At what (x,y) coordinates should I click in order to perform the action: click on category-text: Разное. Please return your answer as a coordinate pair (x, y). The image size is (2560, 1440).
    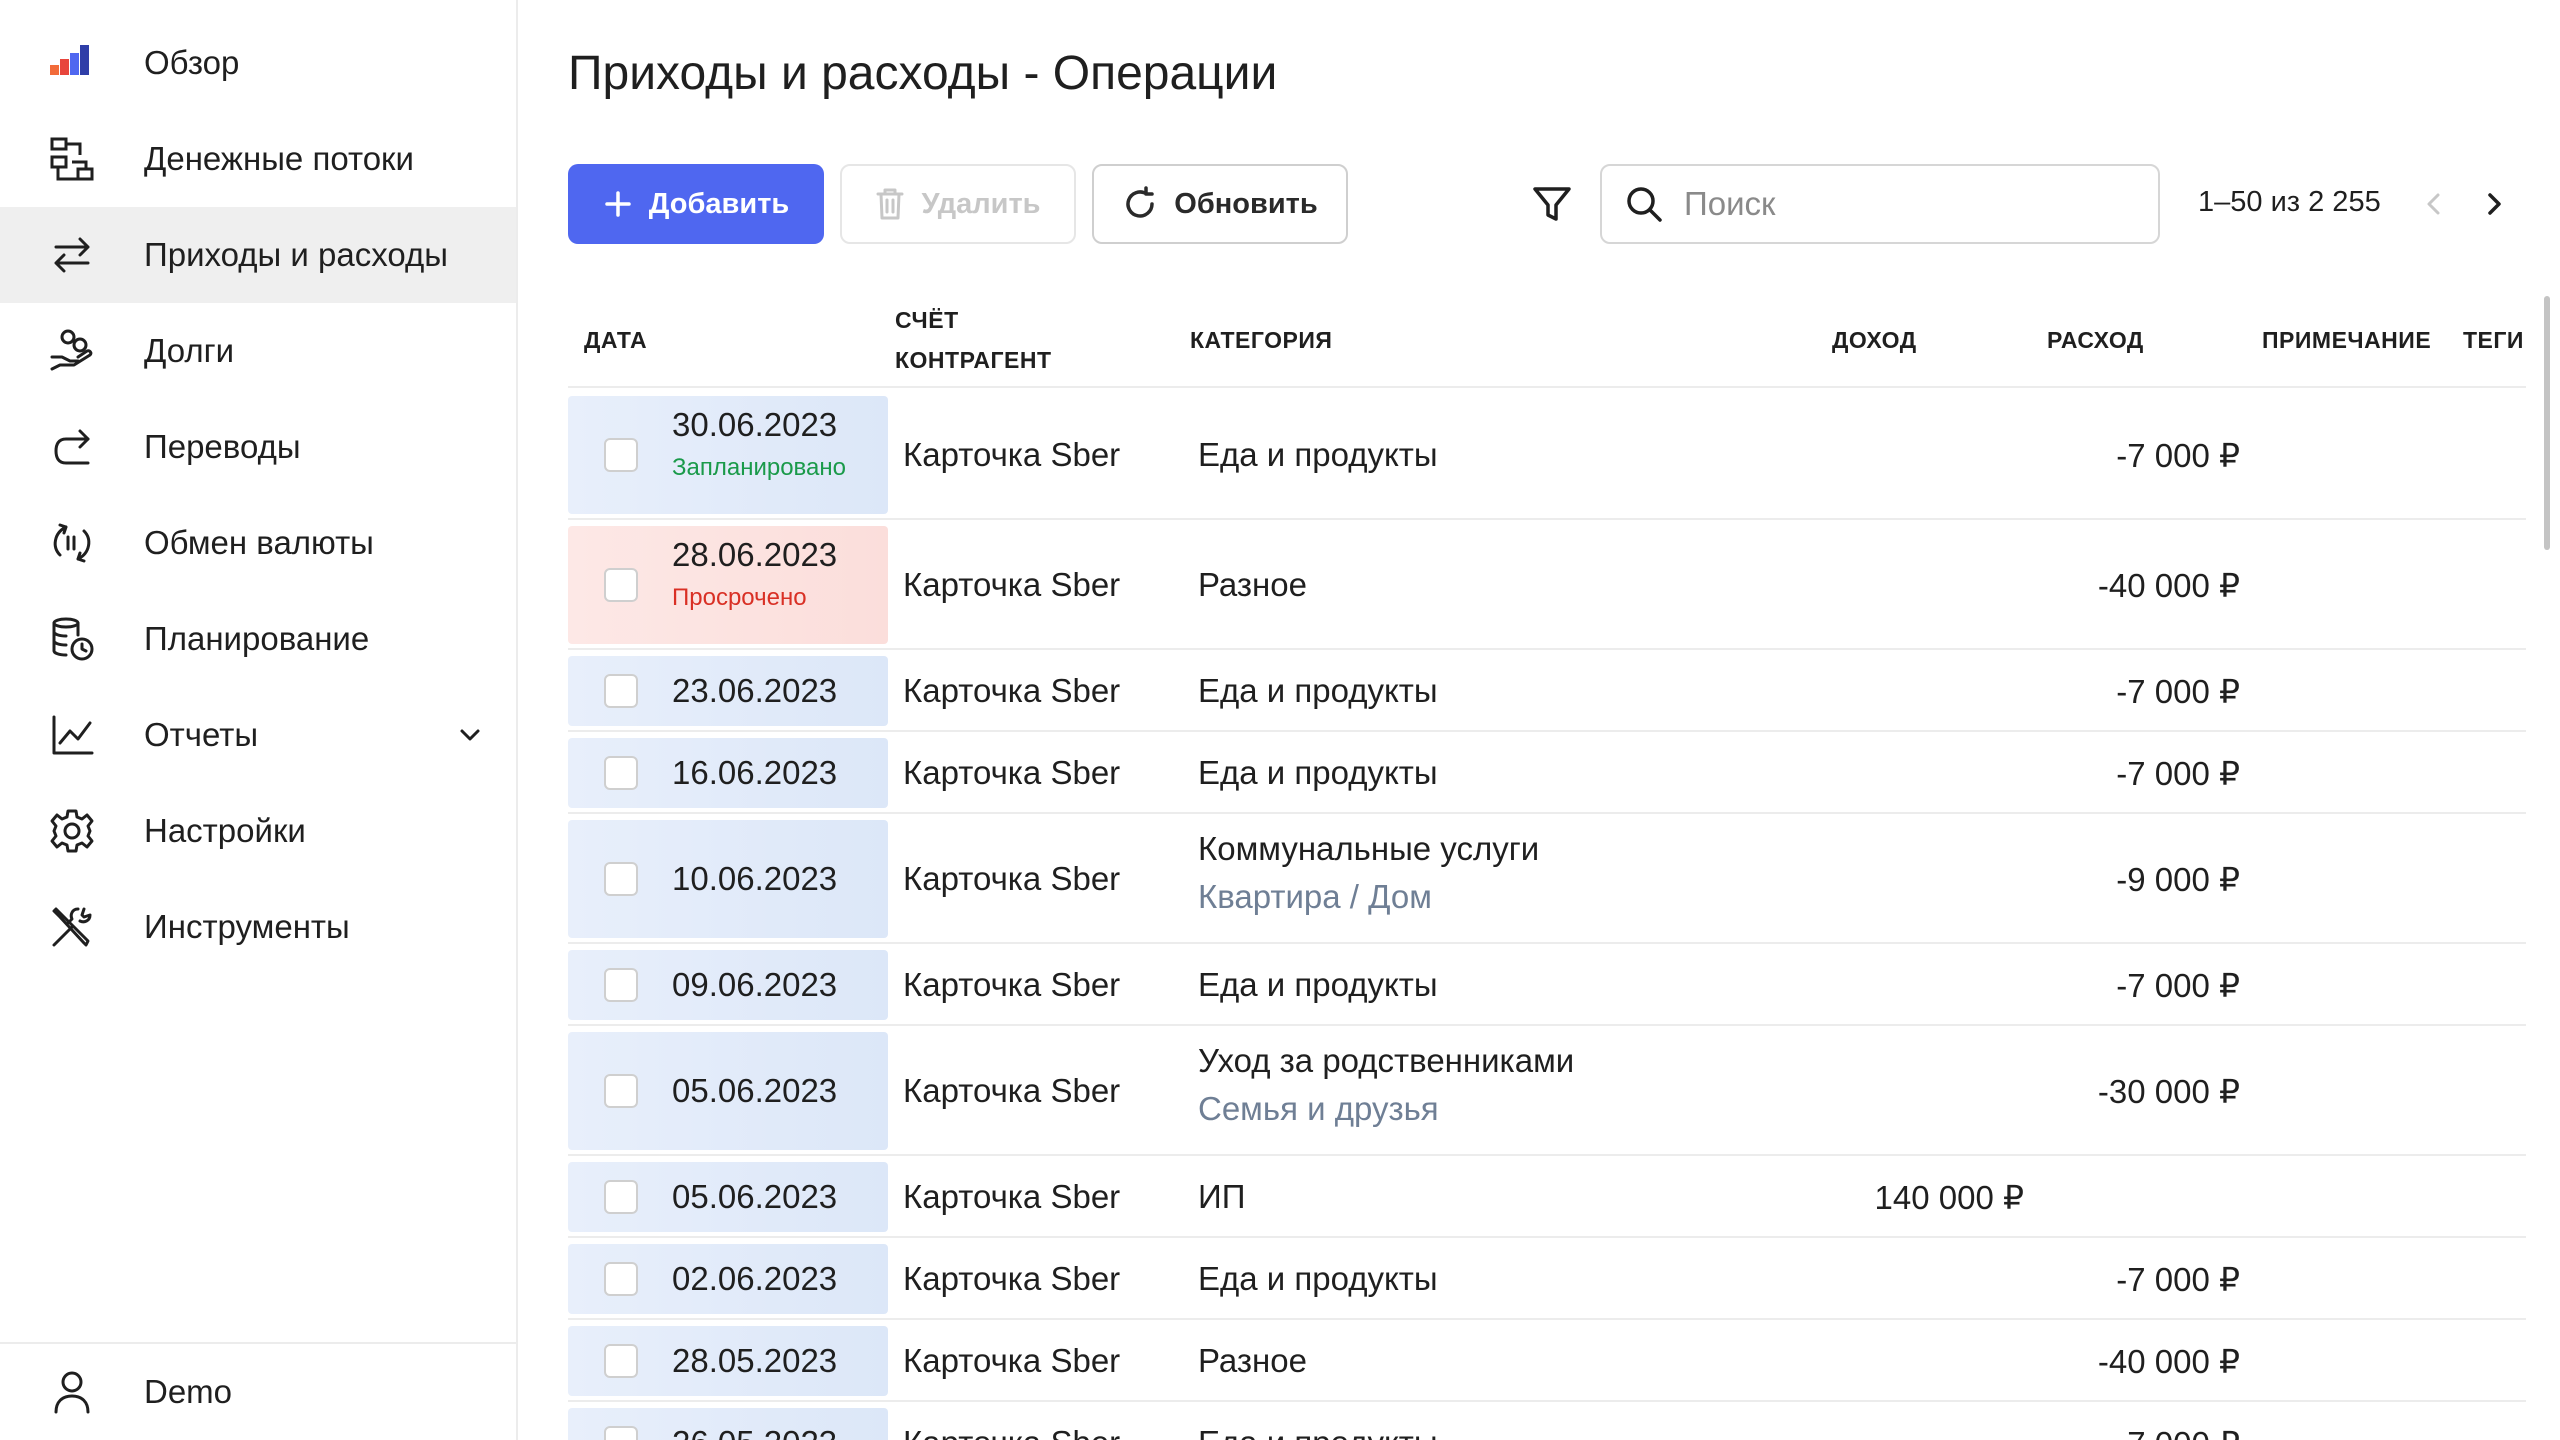
    Looking at the image, I should click on (1252, 1360).